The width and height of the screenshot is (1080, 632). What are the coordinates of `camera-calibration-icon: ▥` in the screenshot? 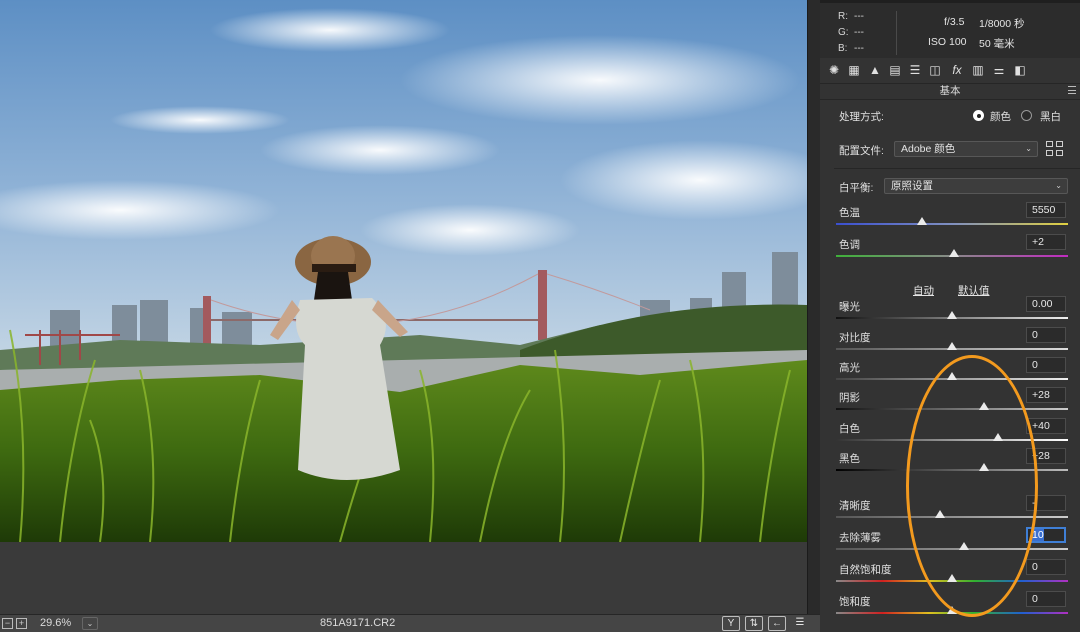 It's located at (978, 70).